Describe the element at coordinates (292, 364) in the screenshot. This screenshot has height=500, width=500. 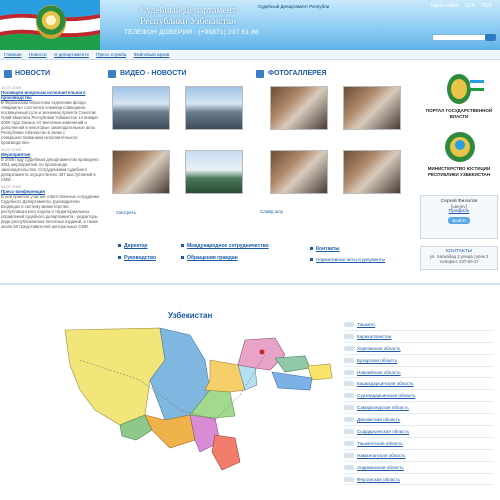
I see `region-namangan` at that location.